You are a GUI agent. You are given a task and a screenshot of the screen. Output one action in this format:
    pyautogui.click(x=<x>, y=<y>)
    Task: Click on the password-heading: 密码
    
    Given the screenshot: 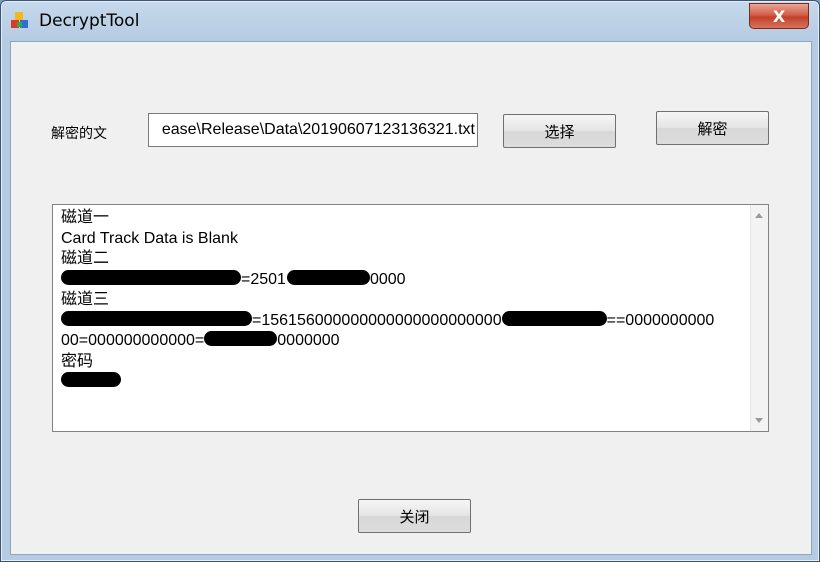 What is the action you would take?
    pyautogui.click(x=77, y=361)
    